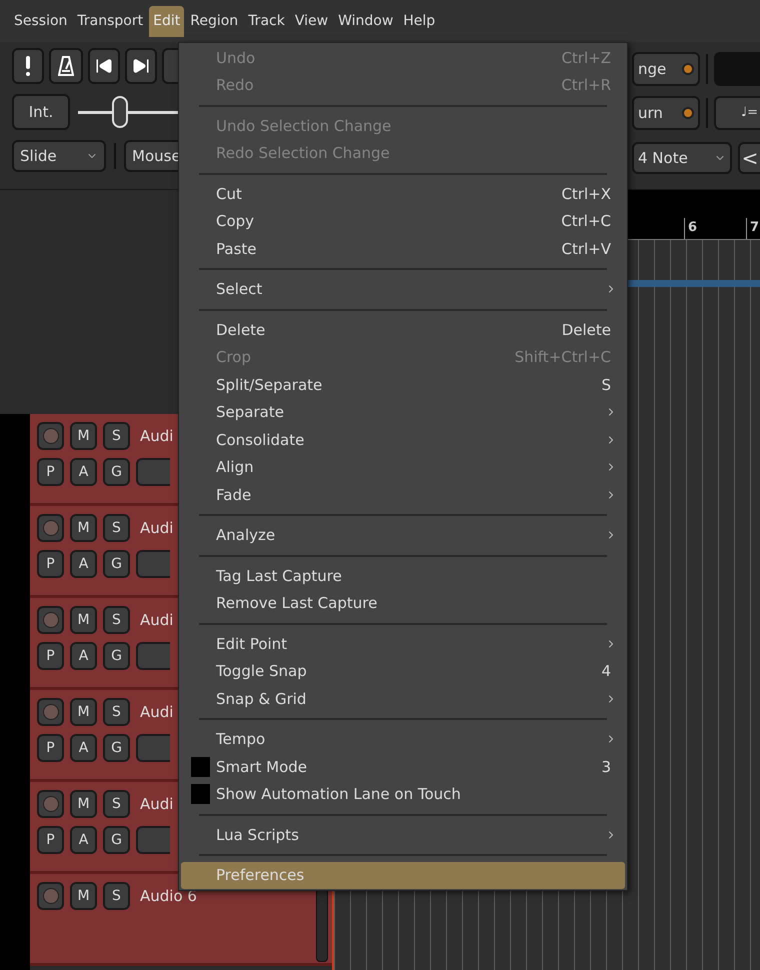  I want to click on shuttle-slider, so click(128, 112).